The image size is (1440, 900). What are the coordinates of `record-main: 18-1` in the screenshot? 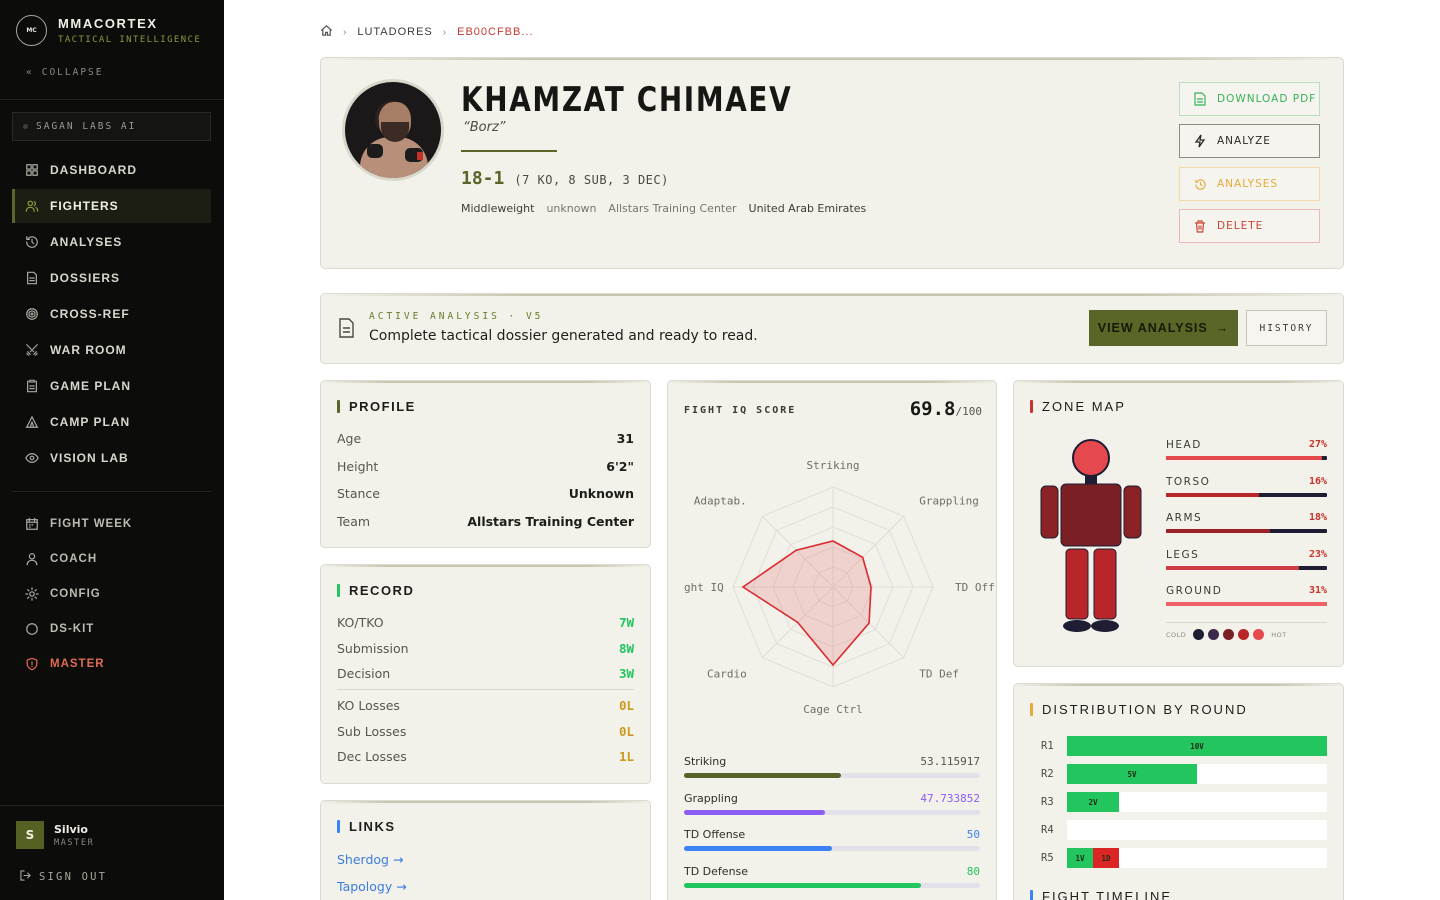 It's located at (483, 178).